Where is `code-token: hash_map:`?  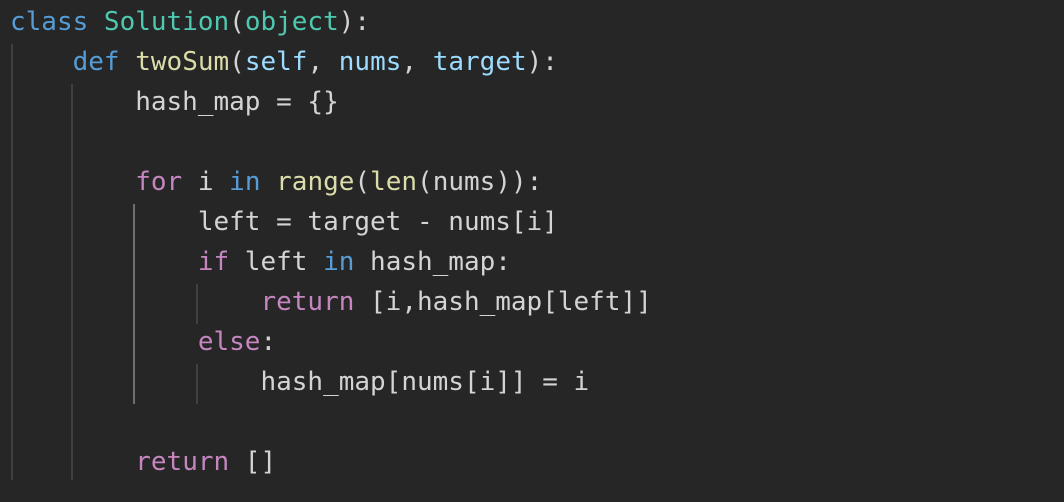 code-token: hash_map: is located at coordinates (432, 262).